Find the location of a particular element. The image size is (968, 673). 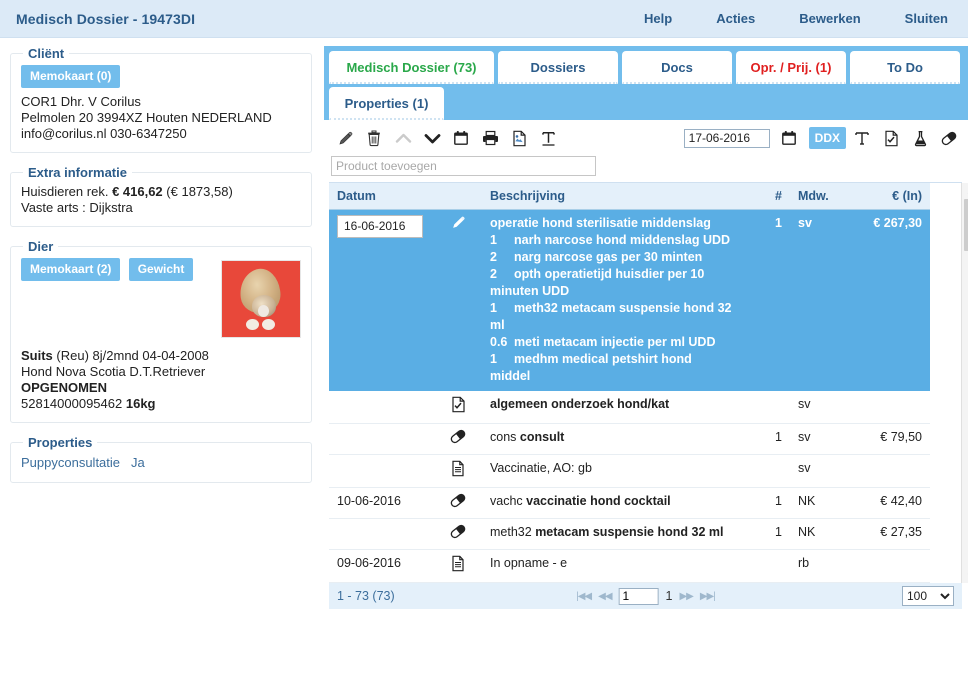

cell-aantal: 1 is located at coordinates (765, 300).